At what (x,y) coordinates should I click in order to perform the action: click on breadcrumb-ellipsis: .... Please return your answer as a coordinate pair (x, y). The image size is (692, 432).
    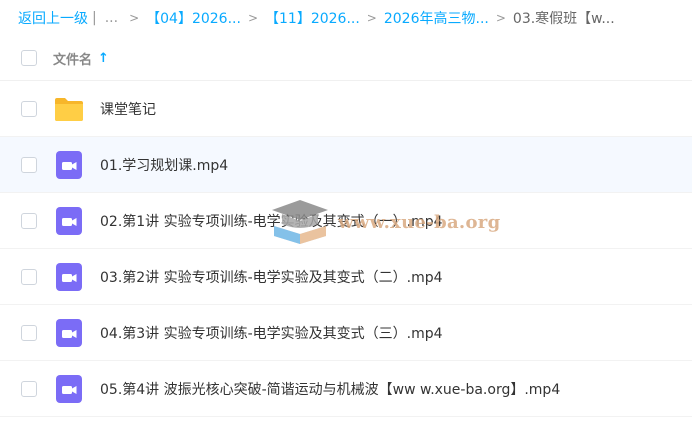
    Looking at the image, I should click on (111, 18).